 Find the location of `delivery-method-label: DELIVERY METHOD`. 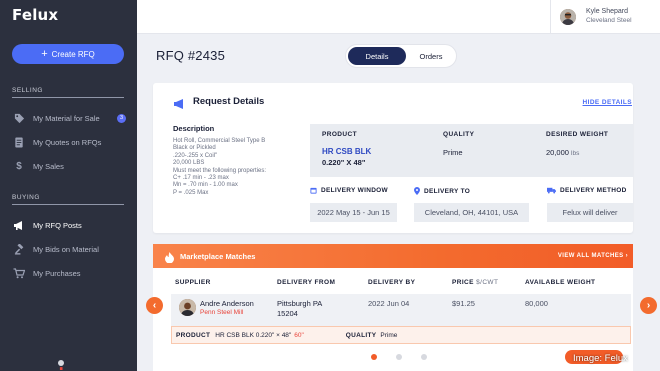

delivery-method-label: DELIVERY METHOD is located at coordinates (587, 190).